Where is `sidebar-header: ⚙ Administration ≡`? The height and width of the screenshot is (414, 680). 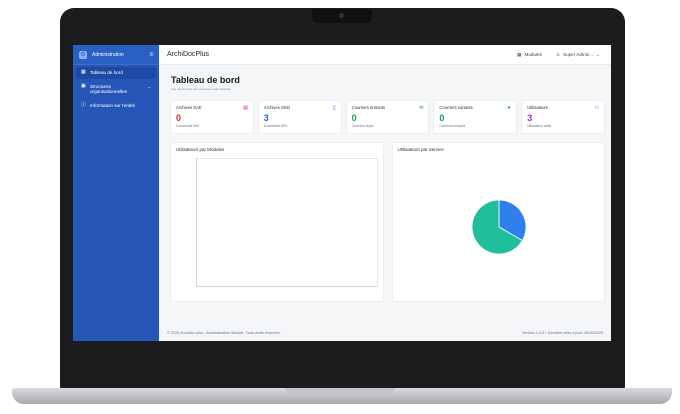
sidebar-header: ⚙ Administration ≡ is located at coordinates (116, 55).